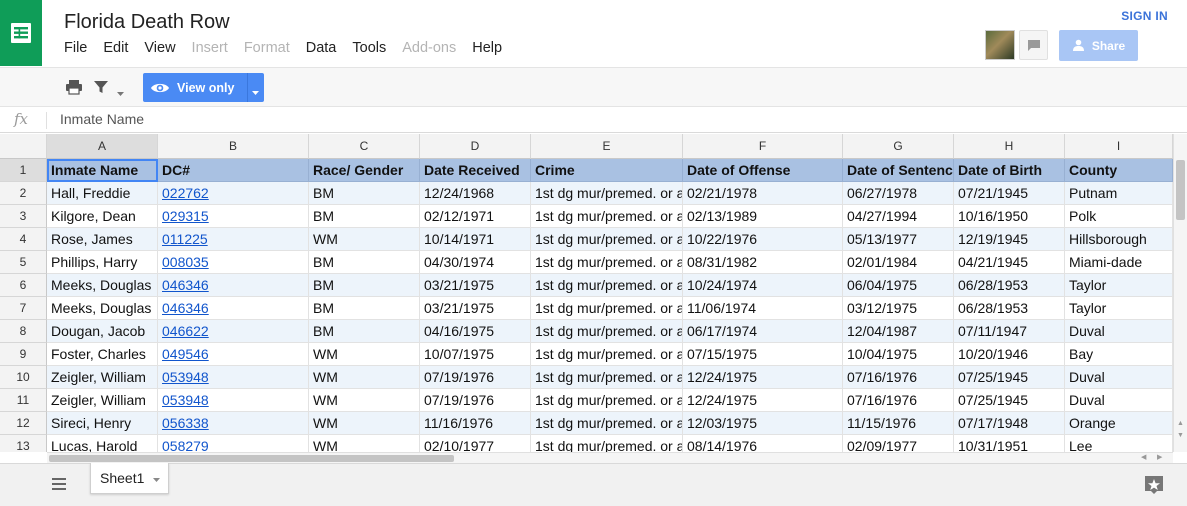 This screenshot has height=506, width=1187. What do you see at coordinates (102, 193) in the screenshot?
I see `table-cell: Hall, Freddie` at bounding box center [102, 193].